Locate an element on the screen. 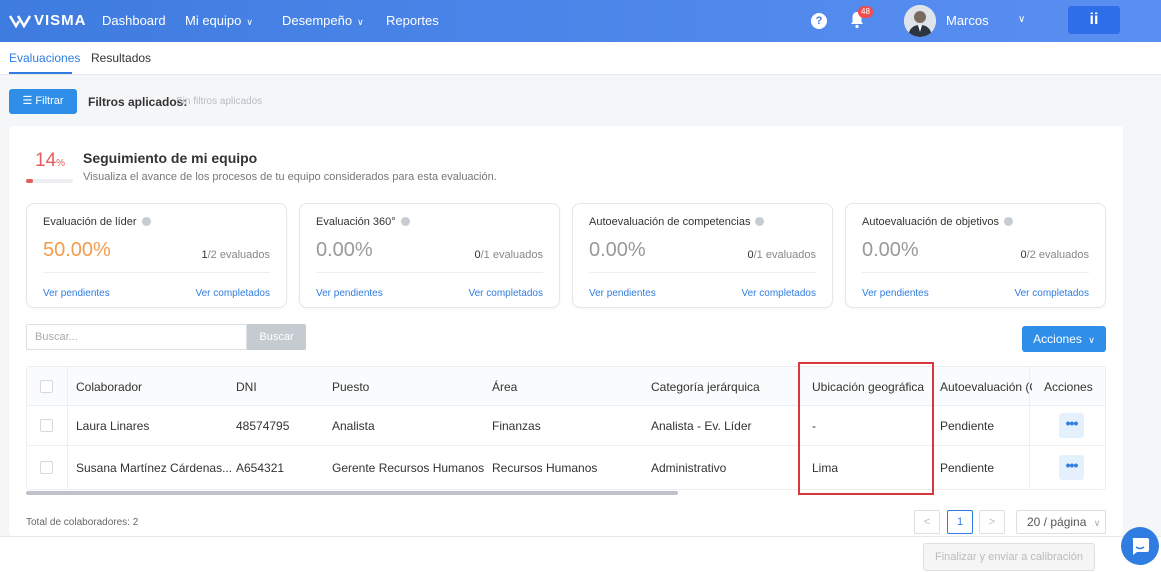  avatar-icon is located at coordinates (920, 21).